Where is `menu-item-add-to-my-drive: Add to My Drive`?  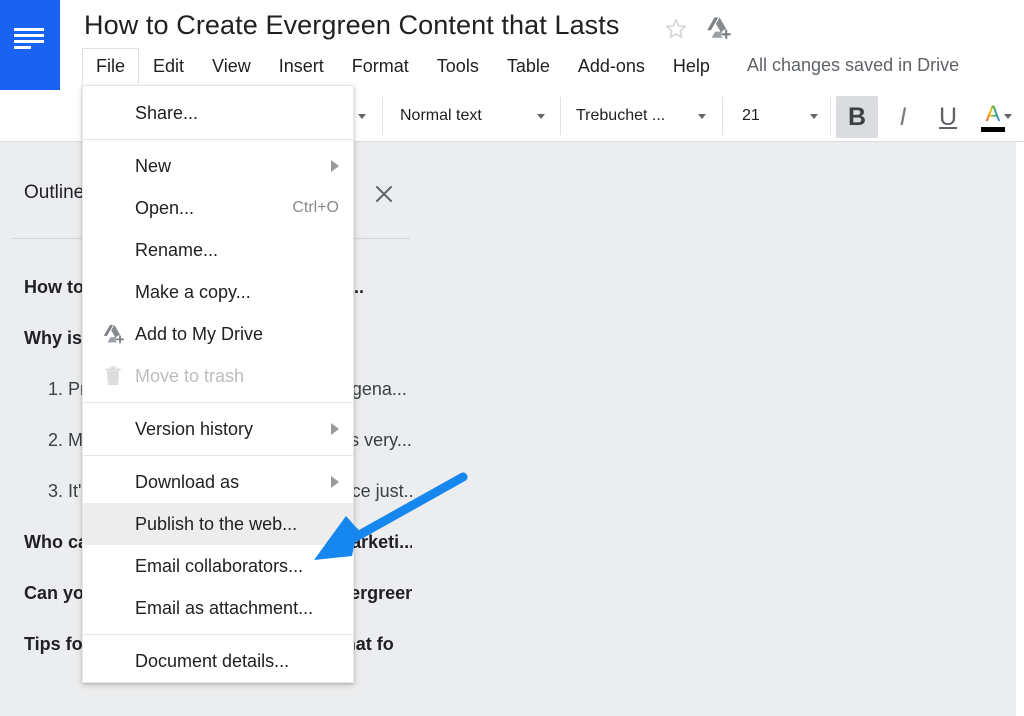 menu-item-add-to-my-drive: Add to My Drive is located at coordinates (218, 334).